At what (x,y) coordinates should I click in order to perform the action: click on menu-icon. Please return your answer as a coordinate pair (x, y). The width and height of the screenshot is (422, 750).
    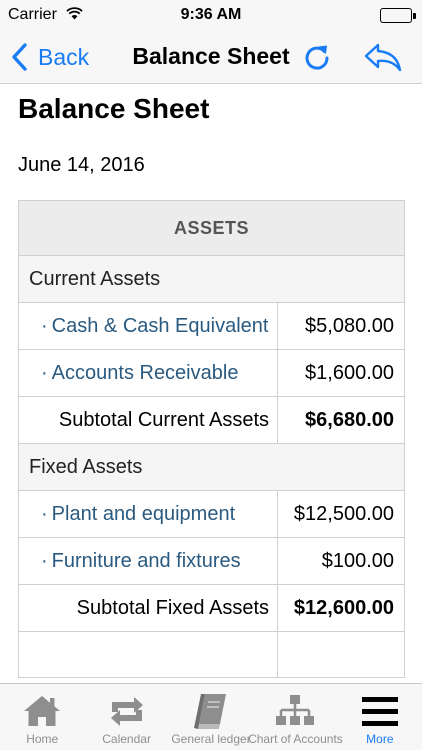
    Looking at the image, I should click on (379, 711).